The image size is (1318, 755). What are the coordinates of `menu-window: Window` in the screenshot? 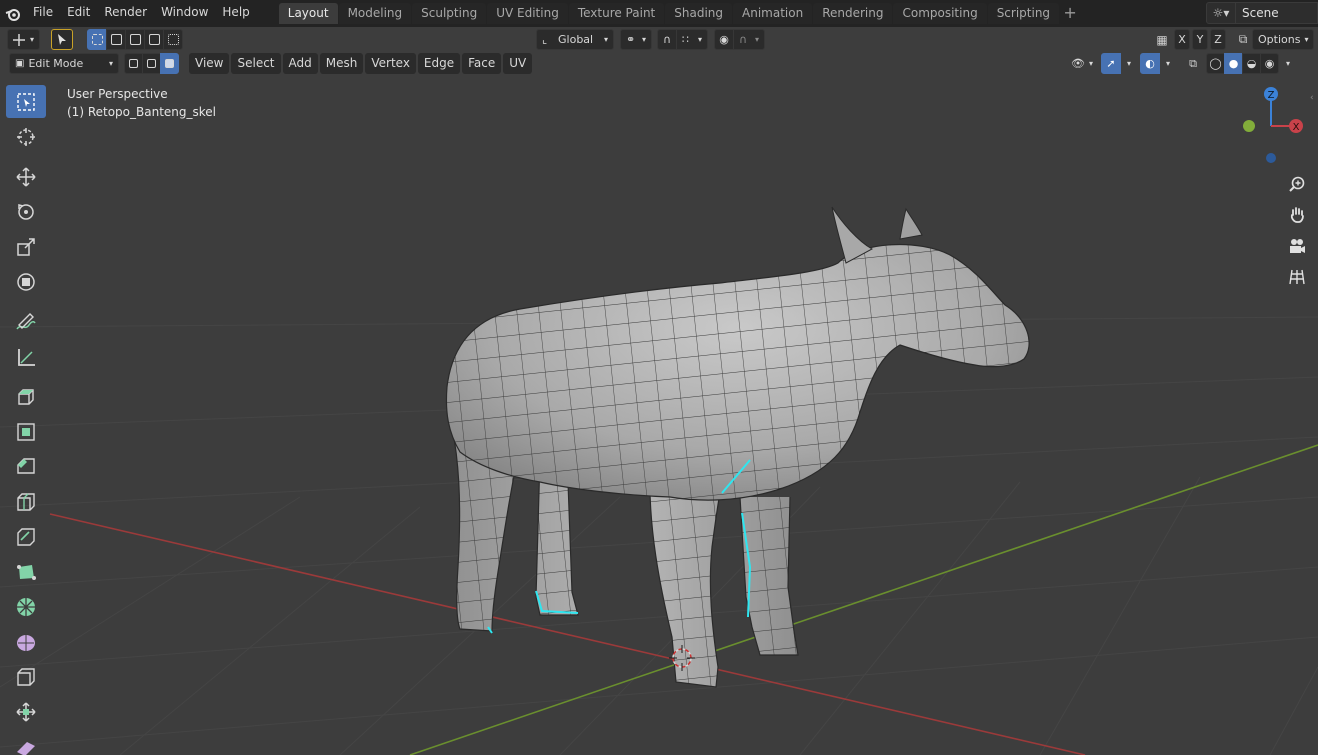 It's located at (184, 13).